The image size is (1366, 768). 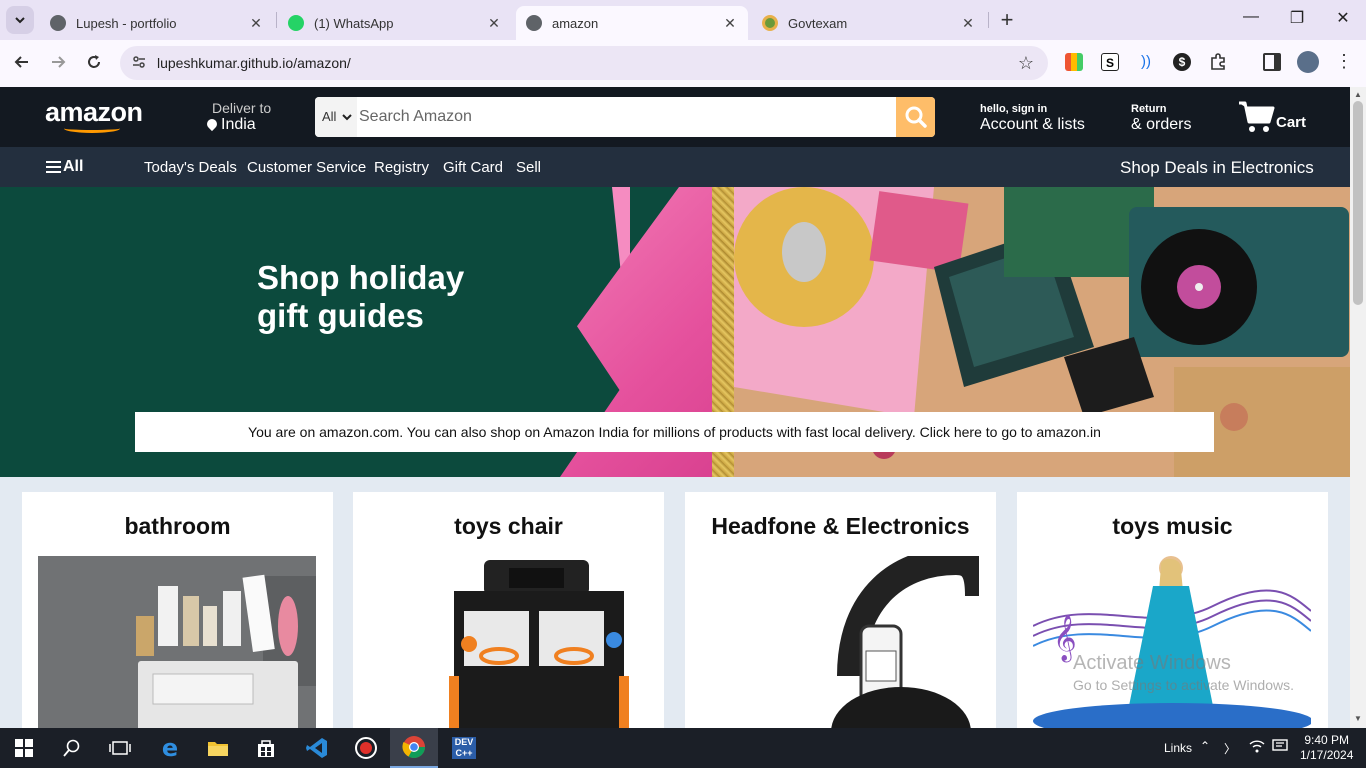 What do you see at coordinates (1344, 61) in the screenshot?
I see `more-menu-icon: ⋮` at bounding box center [1344, 61].